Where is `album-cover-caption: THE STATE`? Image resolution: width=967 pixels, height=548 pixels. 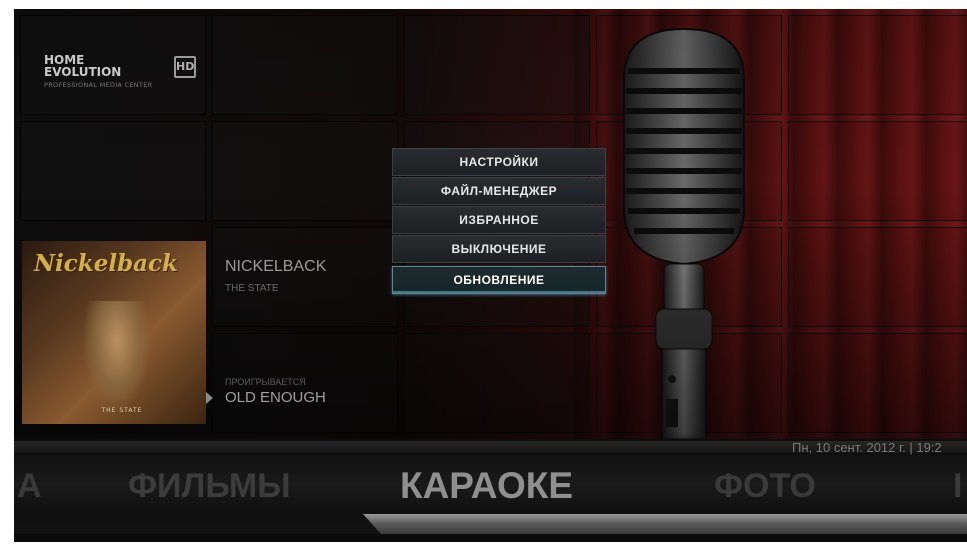
album-cover-caption: THE STATE is located at coordinates (122, 410).